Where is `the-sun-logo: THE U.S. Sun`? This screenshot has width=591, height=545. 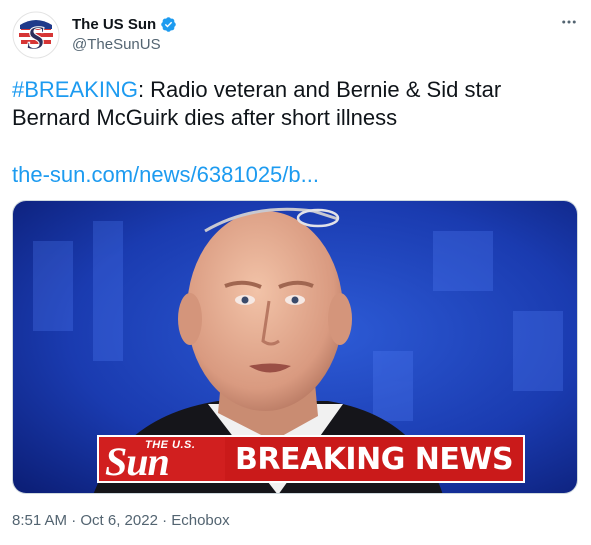
the-sun-logo: THE U.S. Sun is located at coordinates (162, 460).